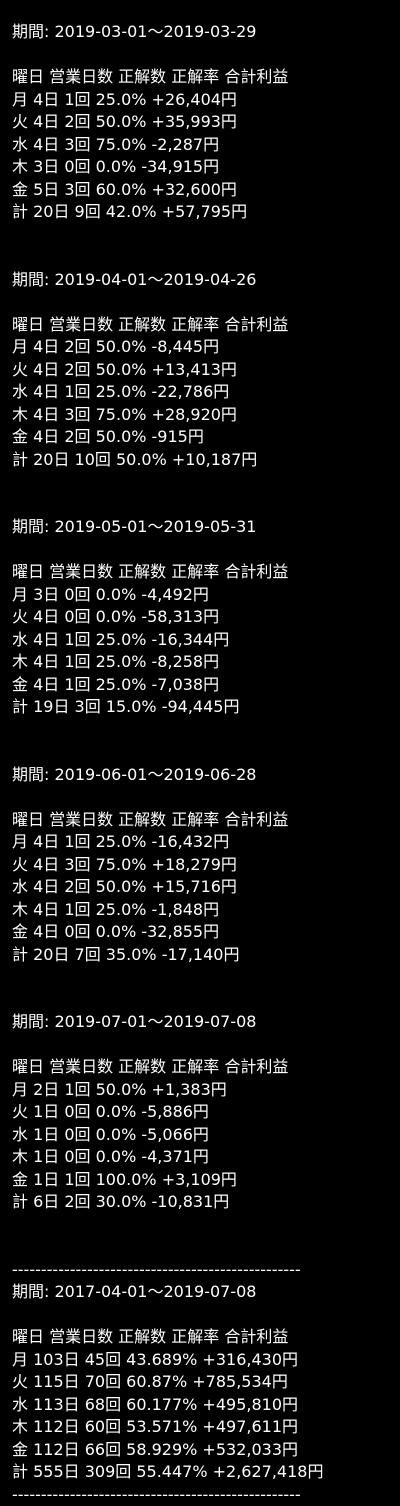  Describe the element at coordinates (206, 1360) in the screenshot. I see `table-row-mon: 月 103日 45回 43.689% +316,430円` at that location.